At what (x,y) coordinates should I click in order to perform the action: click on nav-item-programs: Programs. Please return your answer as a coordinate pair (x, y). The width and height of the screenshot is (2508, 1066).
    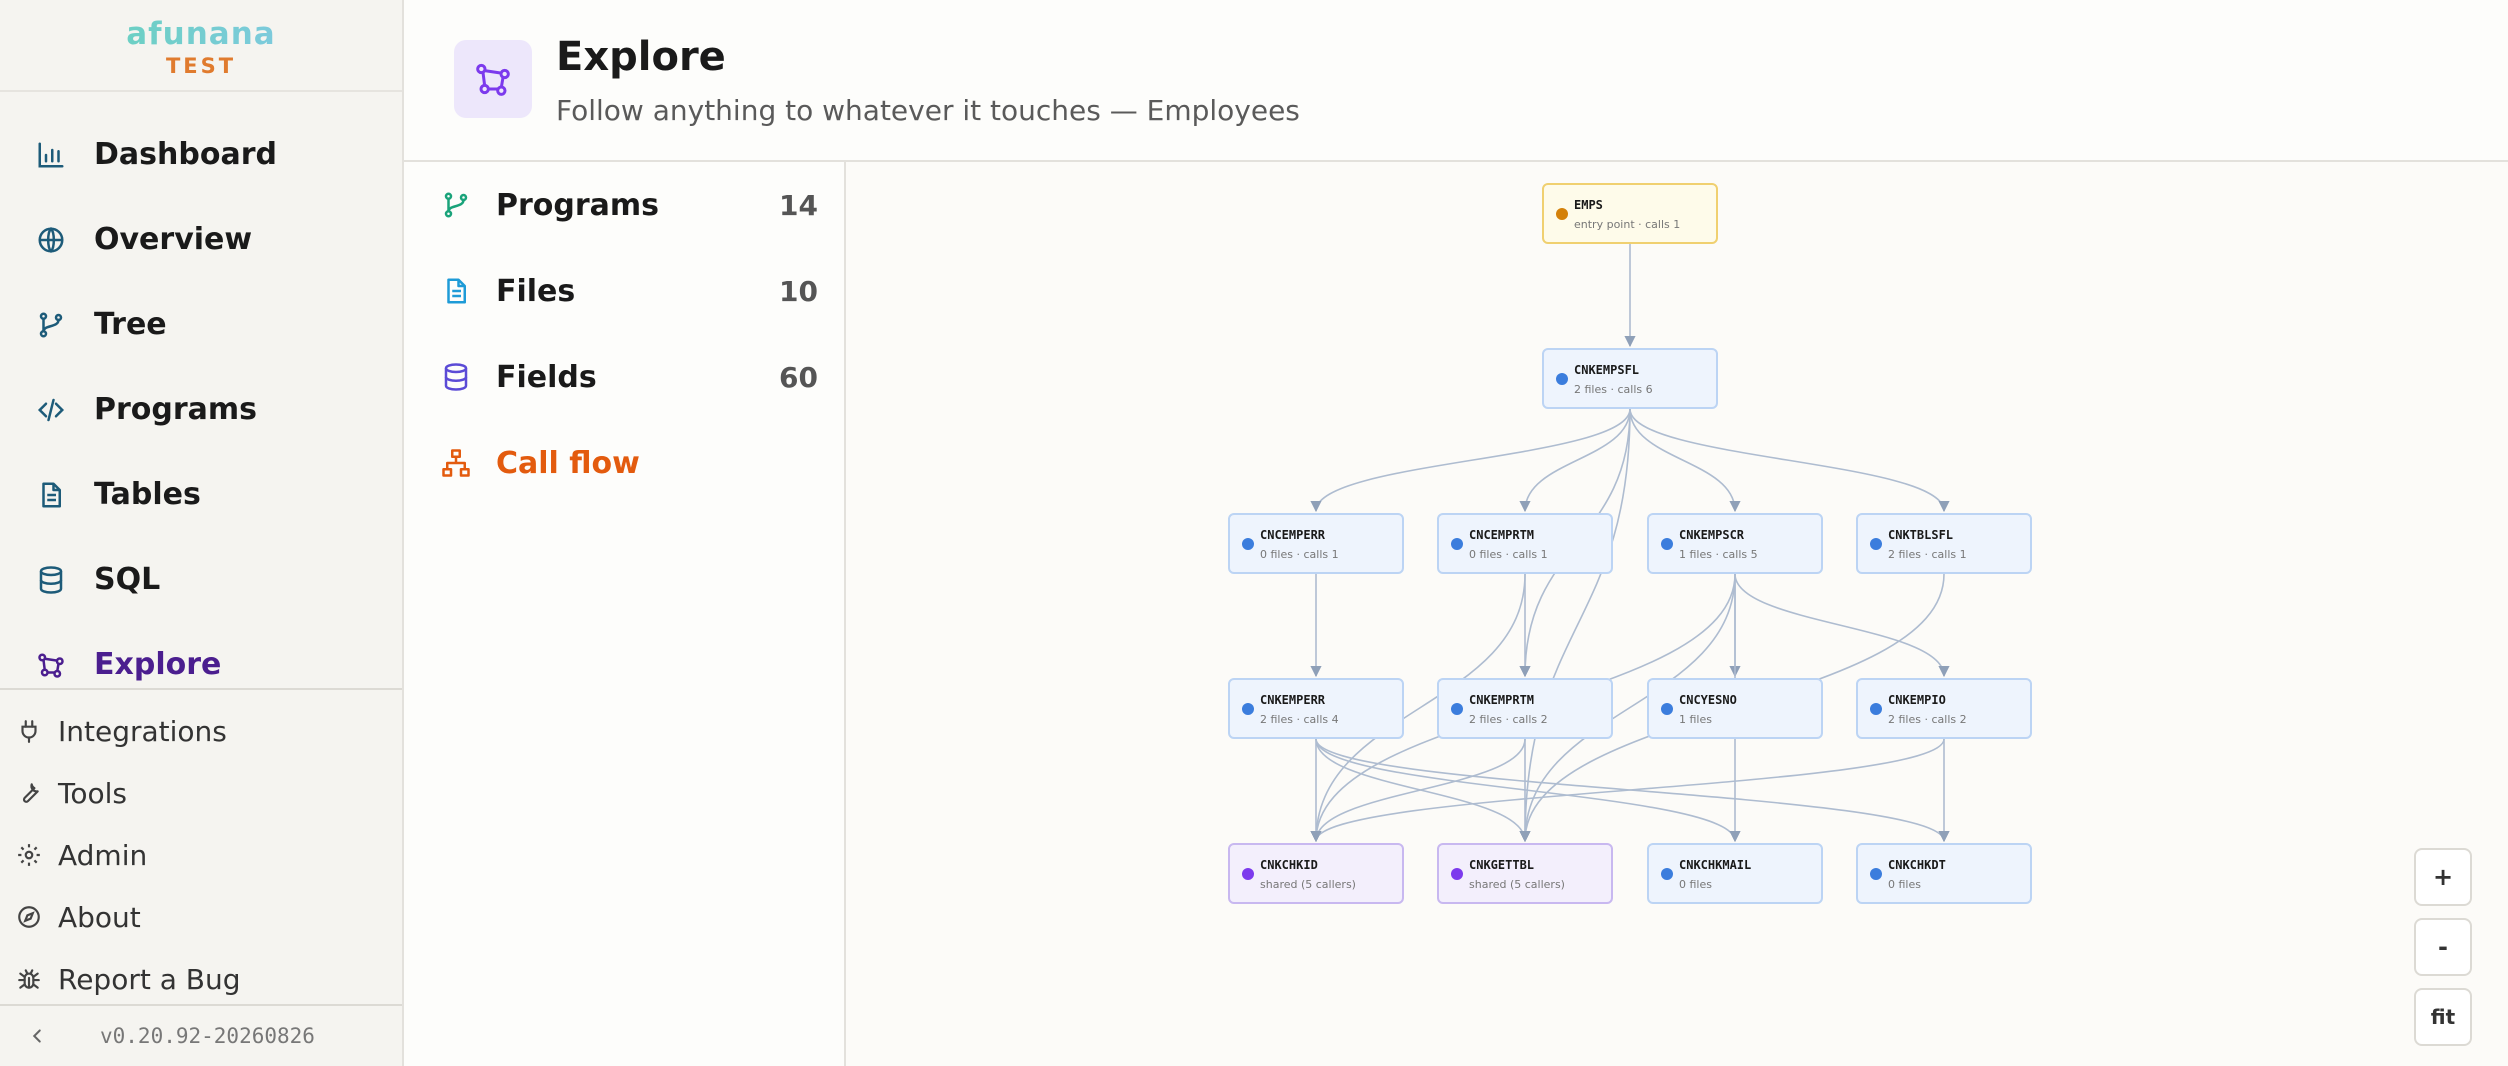
    Looking at the image, I should click on (201, 409).